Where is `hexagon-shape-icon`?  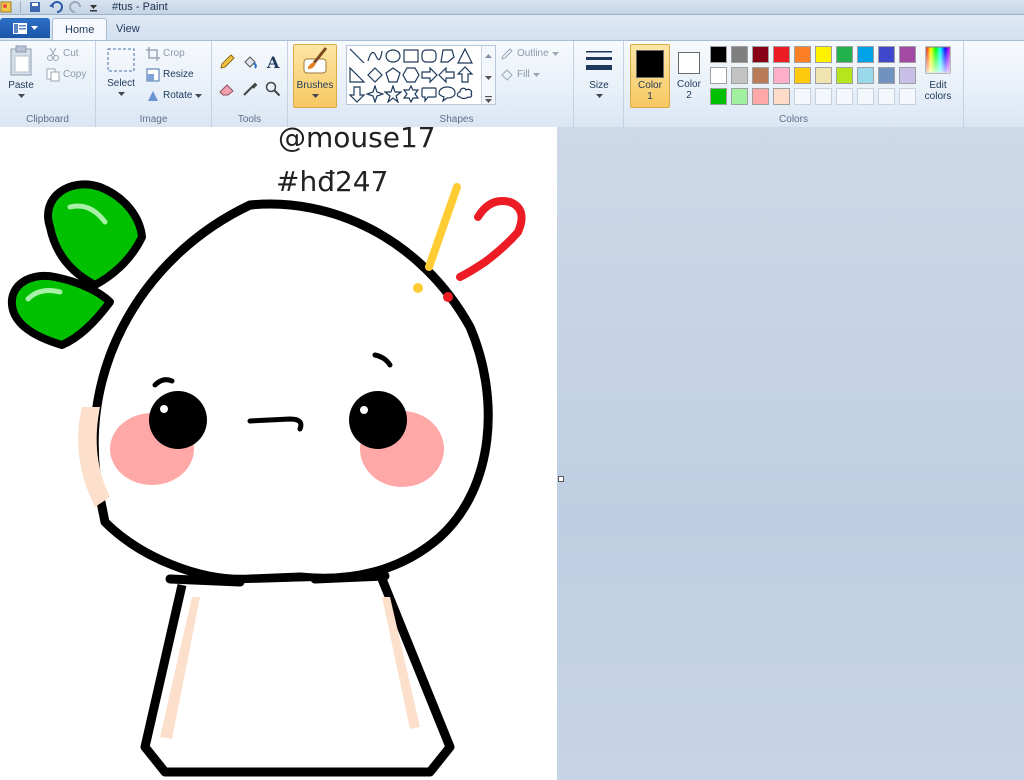
hexagon-shape-icon is located at coordinates (411, 75).